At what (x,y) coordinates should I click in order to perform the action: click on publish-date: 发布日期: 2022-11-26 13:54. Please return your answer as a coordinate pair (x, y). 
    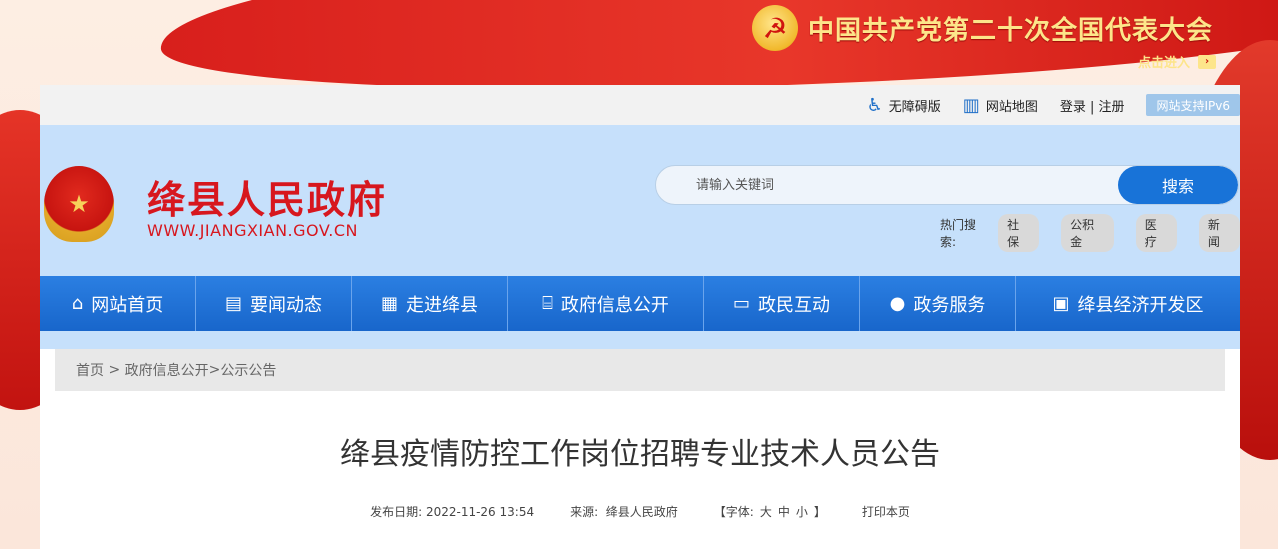
    Looking at the image, I should click on (452, 511).